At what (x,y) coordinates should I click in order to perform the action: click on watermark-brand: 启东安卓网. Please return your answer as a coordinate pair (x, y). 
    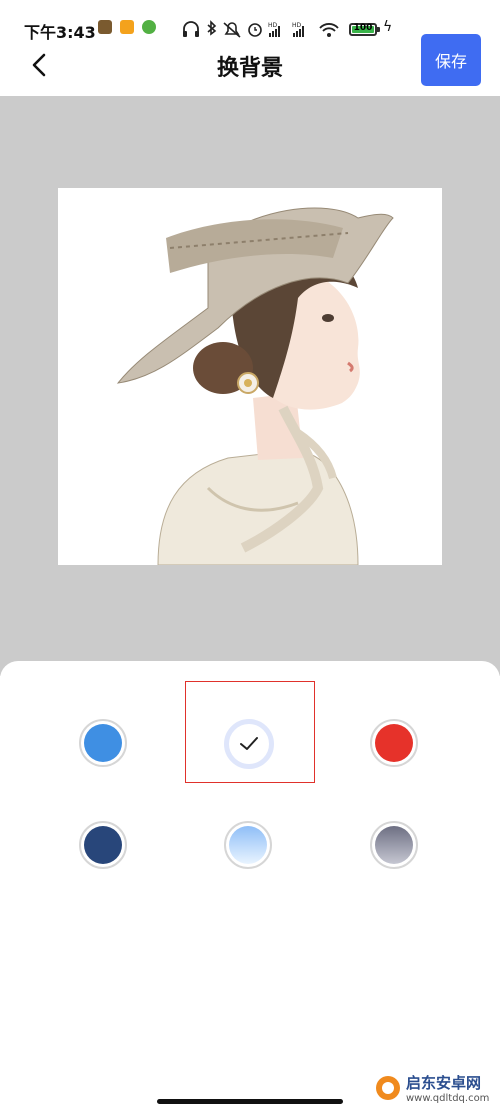
    Looking at the image, I should click on (444, 1083).